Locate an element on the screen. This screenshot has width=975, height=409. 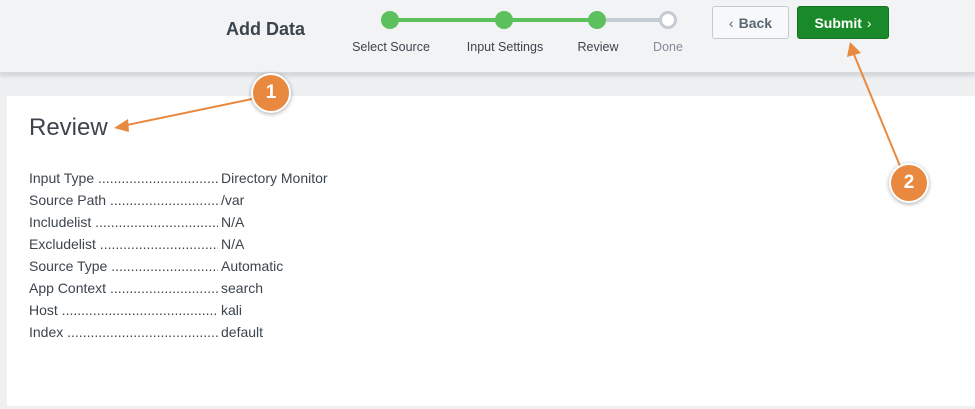
annotation-badge-2: 2 is located at coordinates (909, 183).